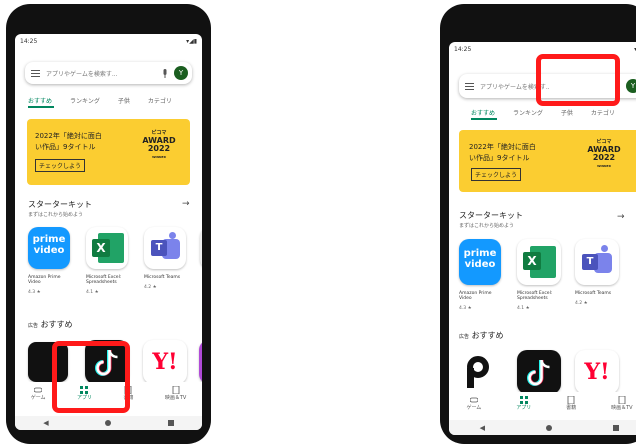  Describe the element at coordinates (621, 217) in the screenshot. I see `arrow-right-icon-right: →` at that location.